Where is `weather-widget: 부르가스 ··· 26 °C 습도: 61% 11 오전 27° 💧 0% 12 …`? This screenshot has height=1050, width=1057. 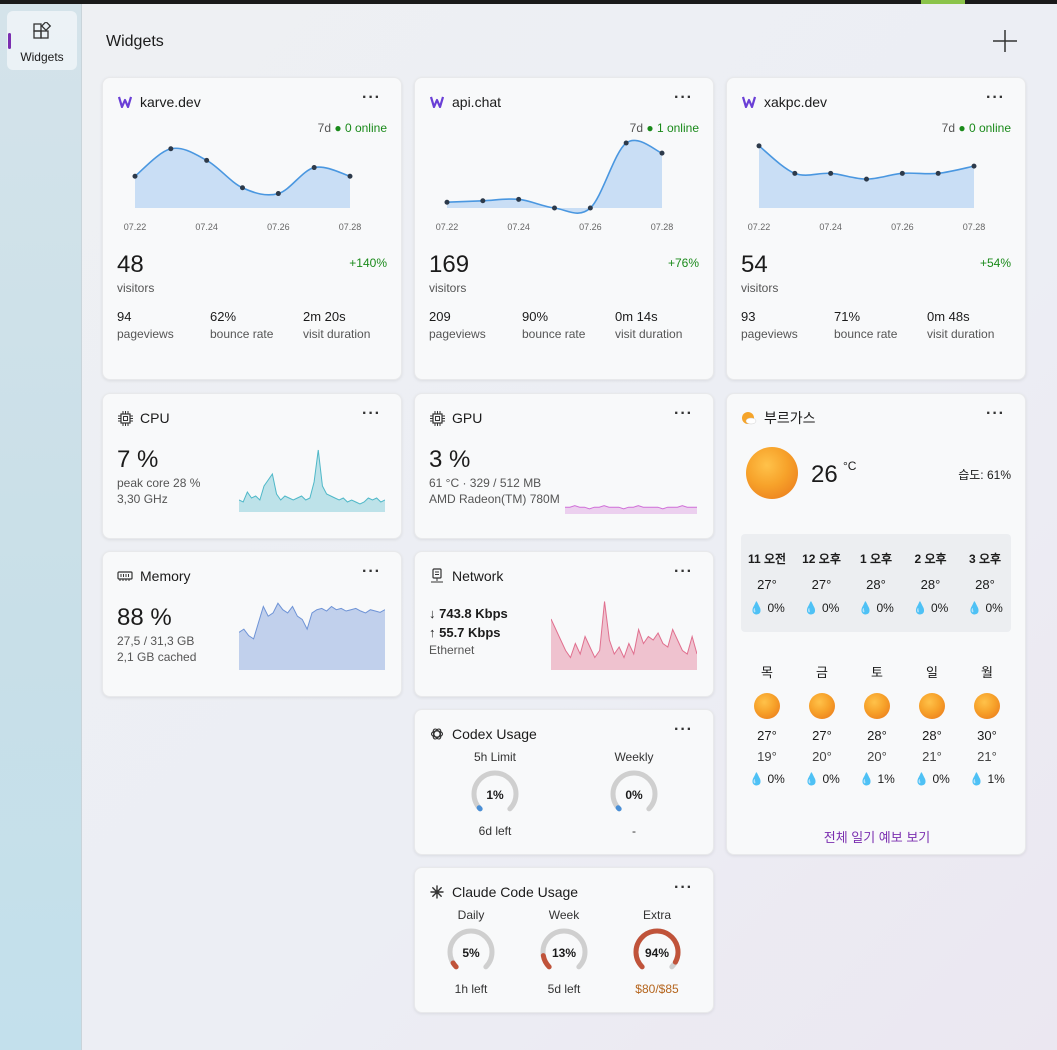
weather-widget: 부르가스 ··· 26 °C 습도: 61% 11 오전 27° 💧 0% 12 … is located at coordinates (876, 624).